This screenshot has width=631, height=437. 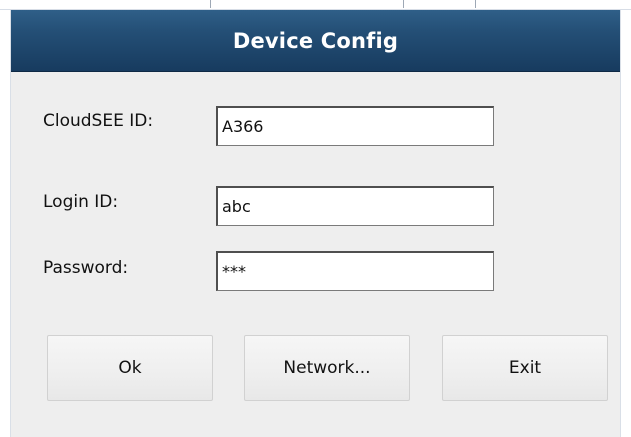 What do you see at coordinates (81, 202) in the screenshot?
I see `login-id-label: Login ID:` at bounding box center [81, 202].